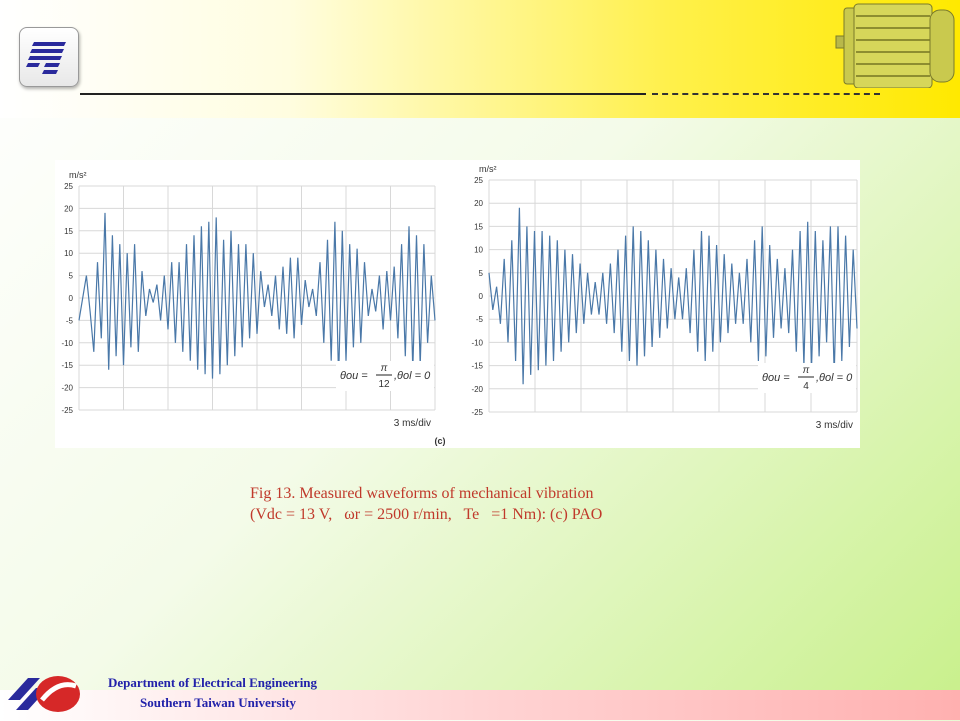 This screenshot has height=721, width=960. Describe the element at coordinates (363, 94) in the screenshot. I see `header-rule` at that location.